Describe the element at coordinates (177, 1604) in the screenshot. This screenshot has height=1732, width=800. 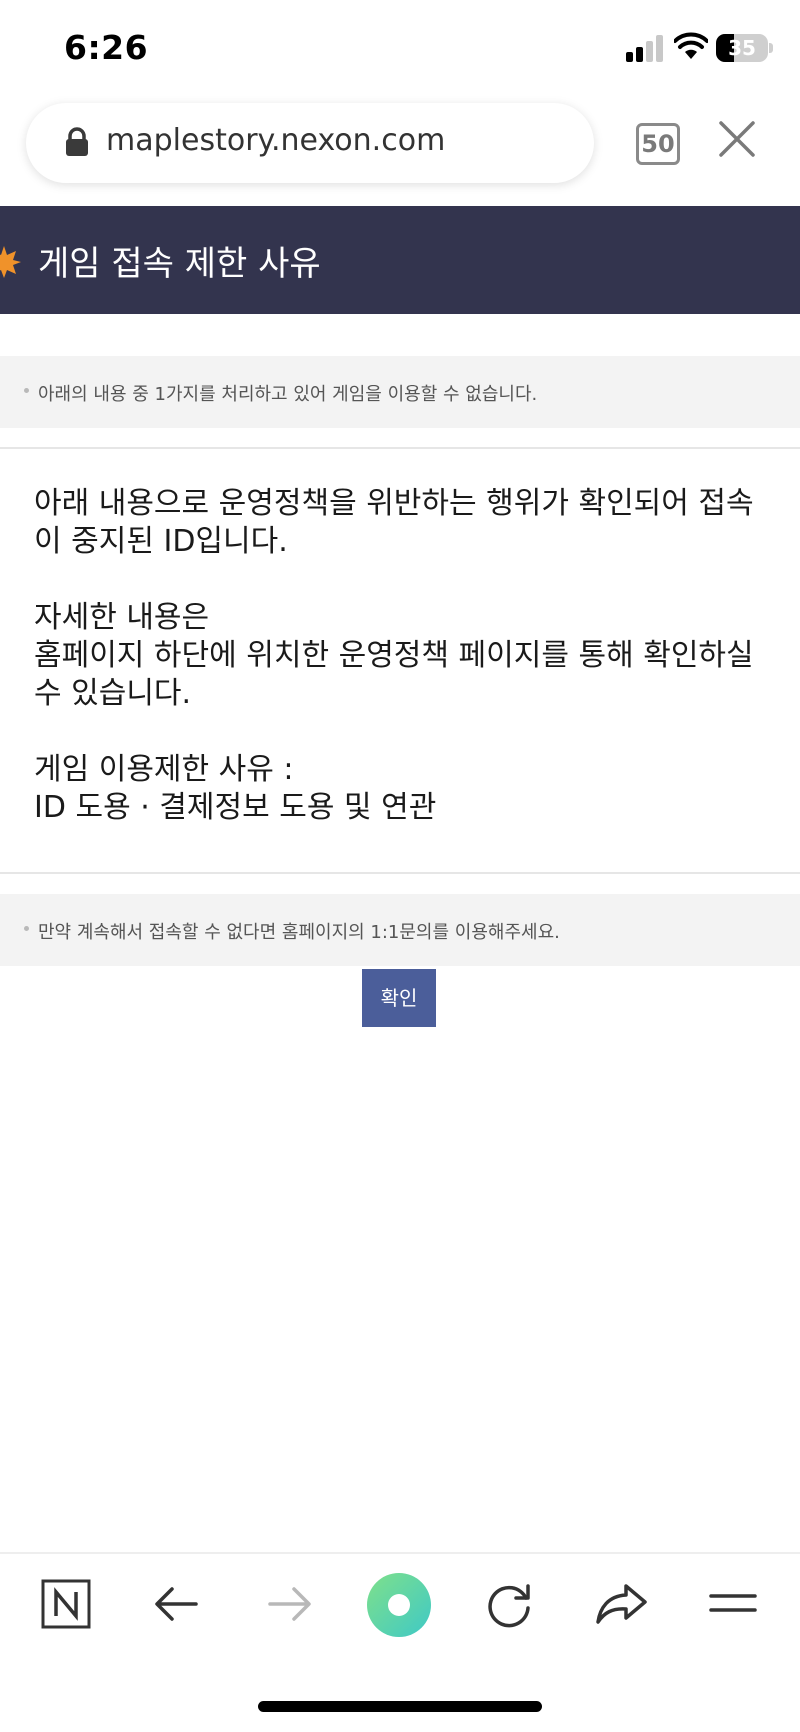
I see `back-arrow-icon` at that location.